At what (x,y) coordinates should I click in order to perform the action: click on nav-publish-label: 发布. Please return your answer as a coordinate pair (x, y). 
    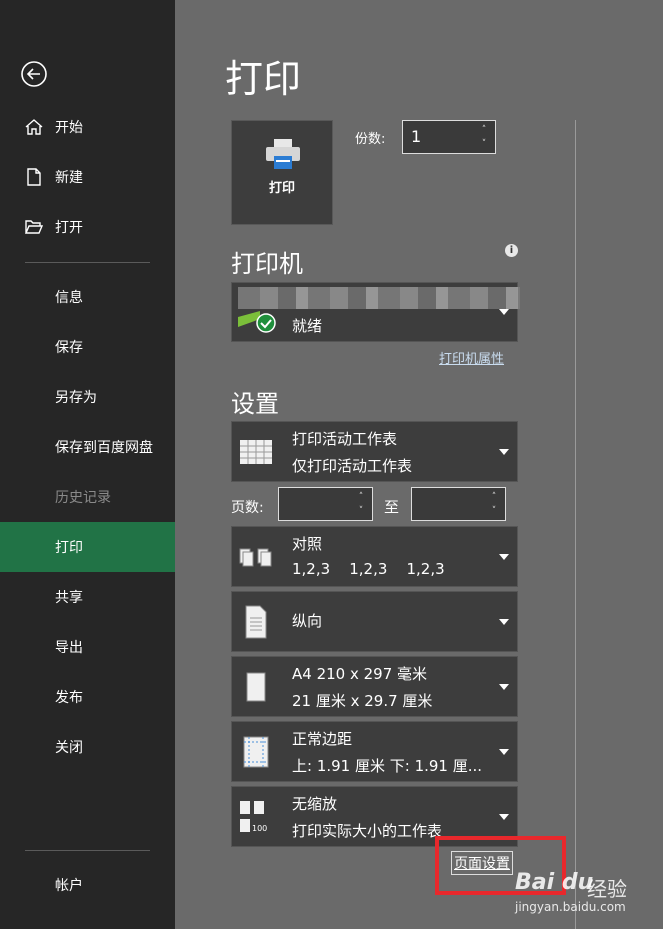
    Looking at the image, I should click on (69, 698).